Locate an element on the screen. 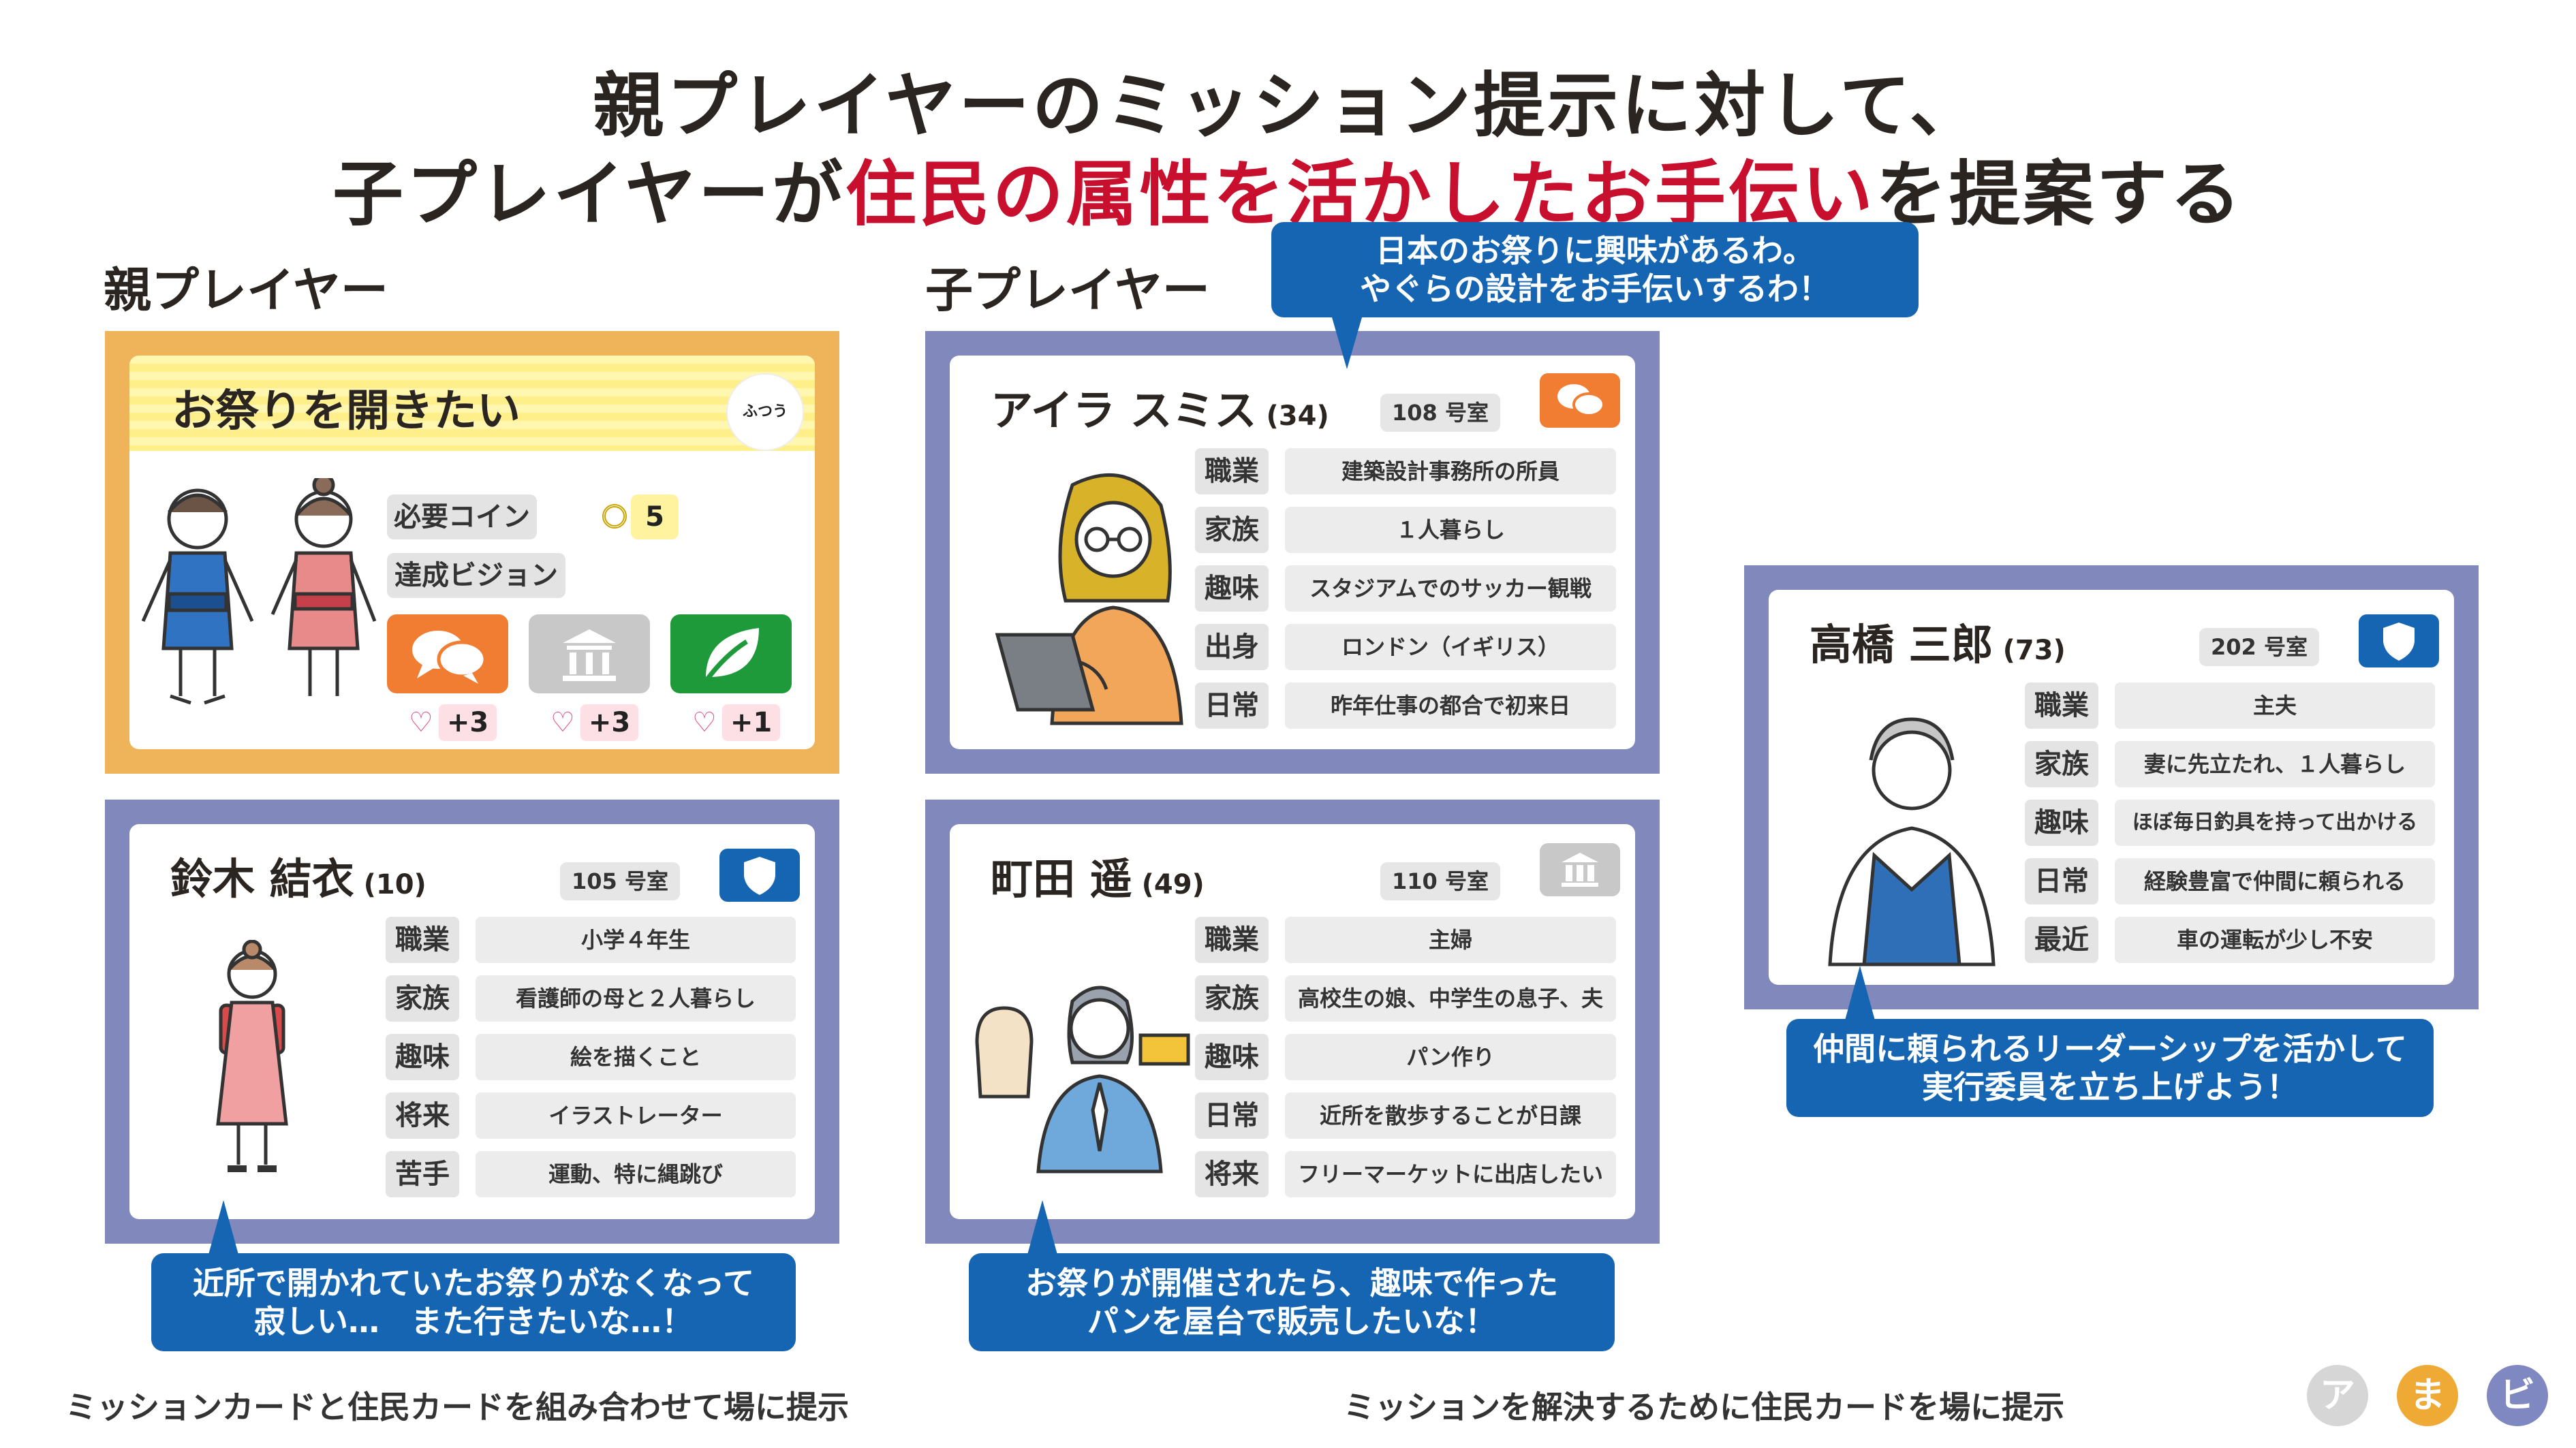 Image resolution: width=2576 pixels, height=1448 pixels. speech-bubble-takahashi: 仲間に頼られるリーダーシップを活かして 実行委員を立ち上げよう！ is located at coordinates (2110, 1068).